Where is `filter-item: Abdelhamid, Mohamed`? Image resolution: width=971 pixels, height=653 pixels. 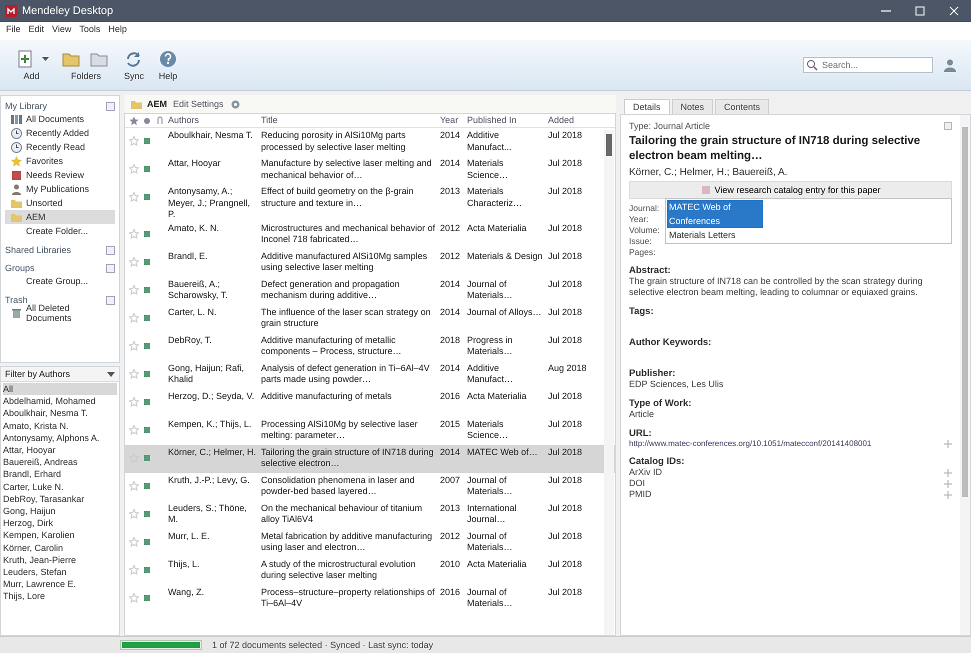
filter-item: Abdelhamid, Mohamed is located at coordinates (60, 401).